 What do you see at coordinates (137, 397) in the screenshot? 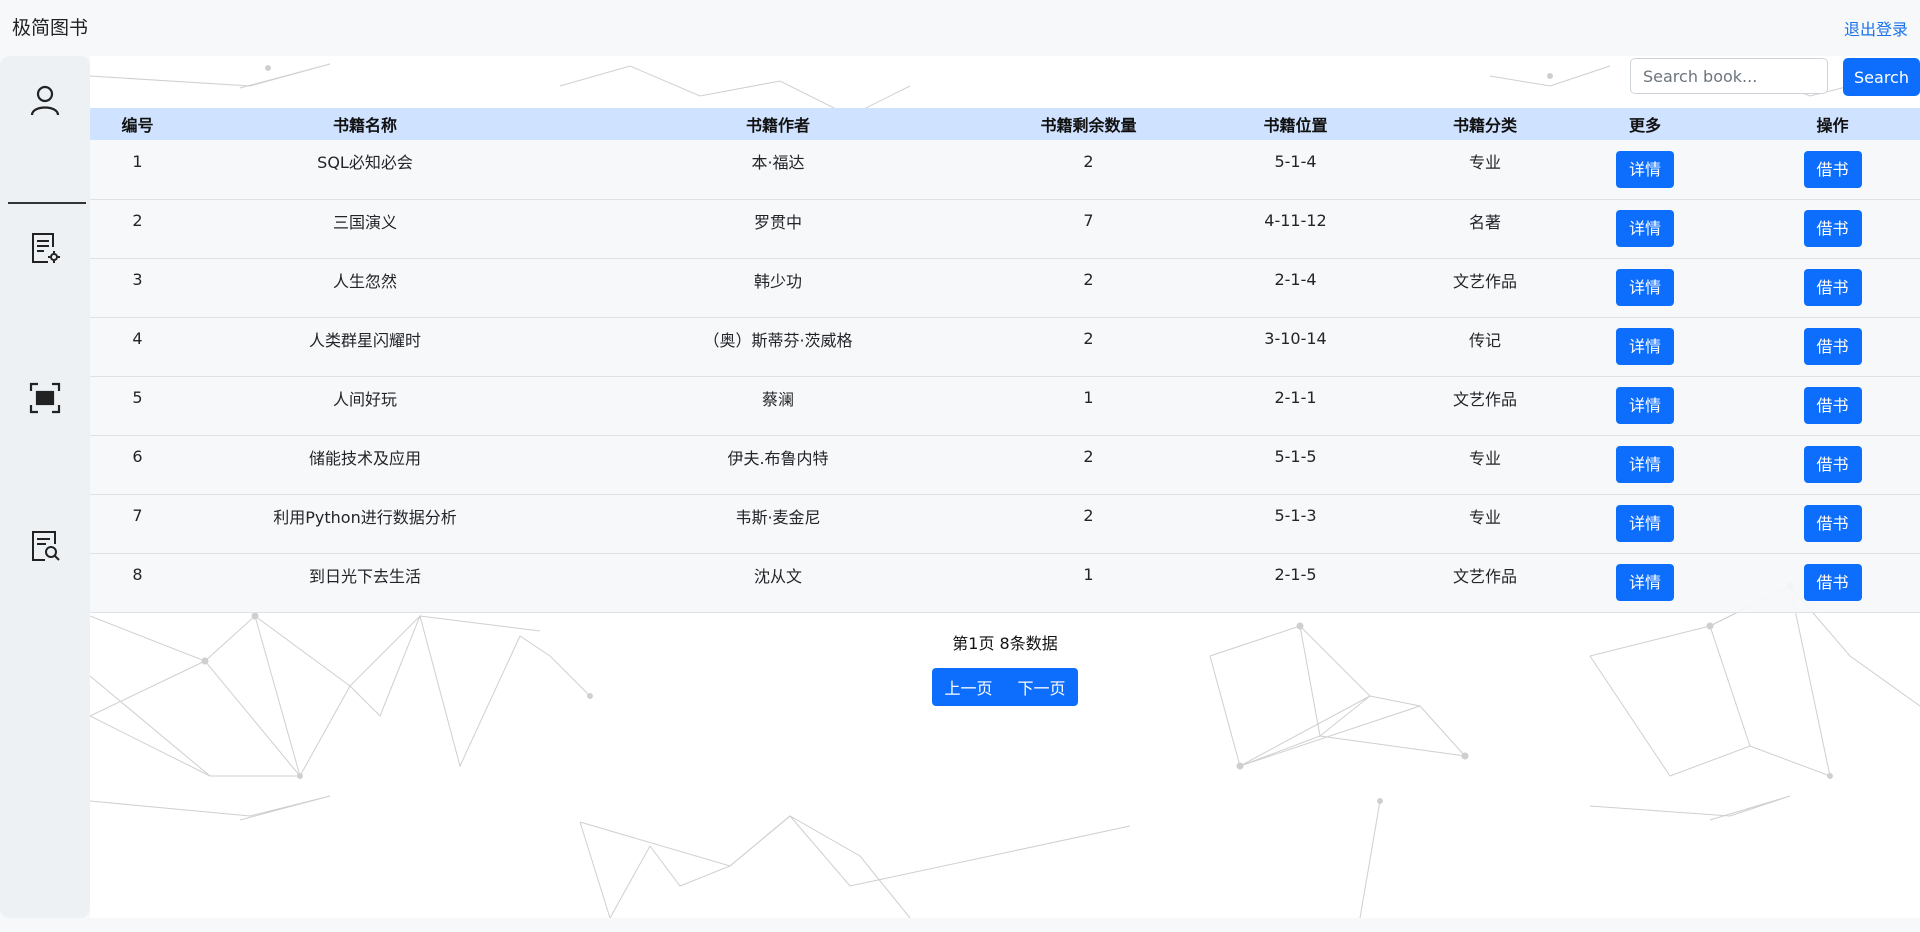
I see `cell-id-text: 5` at bounding box center [137, 397].